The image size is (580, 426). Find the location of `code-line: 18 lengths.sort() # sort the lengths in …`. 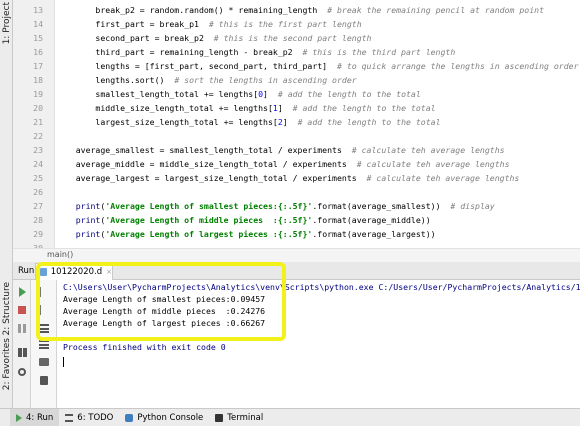

code-line: 18 lengths.sort() # sort the lengths in … is located at coordinates (296, 80).